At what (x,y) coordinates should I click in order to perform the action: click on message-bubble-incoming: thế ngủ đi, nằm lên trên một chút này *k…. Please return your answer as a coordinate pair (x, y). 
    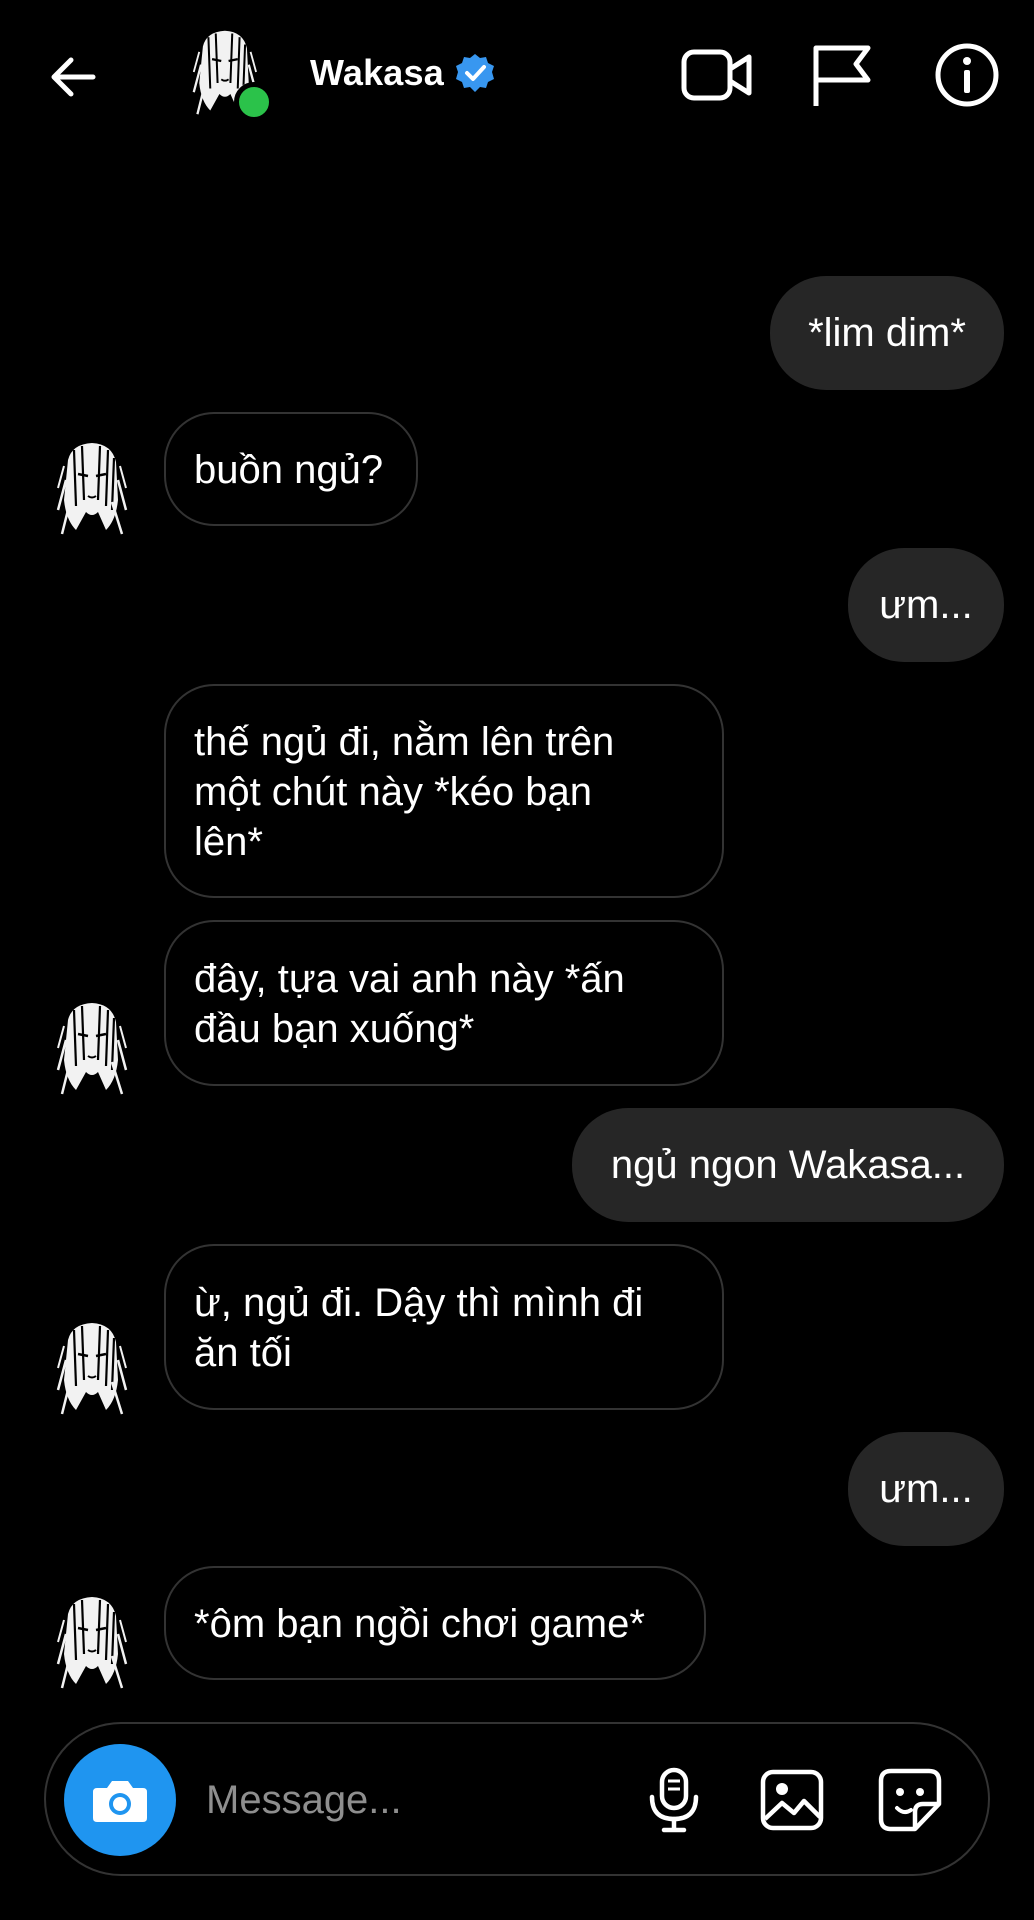
    Looking at the image, I should click on (444, 791).